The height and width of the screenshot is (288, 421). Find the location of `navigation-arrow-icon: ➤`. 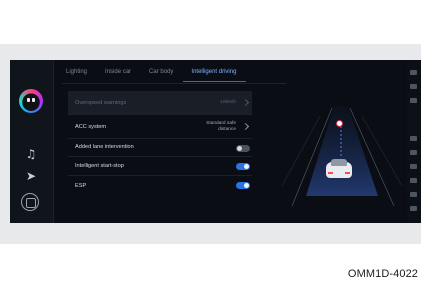

navigation-arrow-icon: ➤ is located at coordinates (31, 176).